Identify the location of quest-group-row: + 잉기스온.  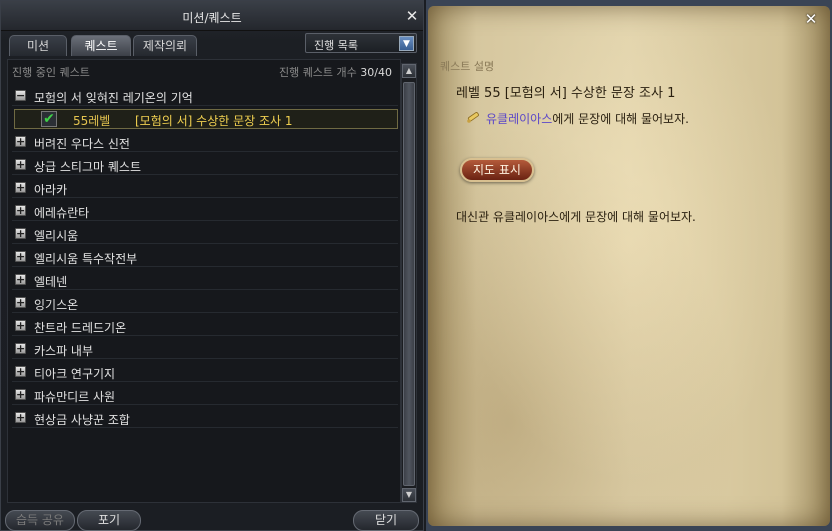
(205, 303).